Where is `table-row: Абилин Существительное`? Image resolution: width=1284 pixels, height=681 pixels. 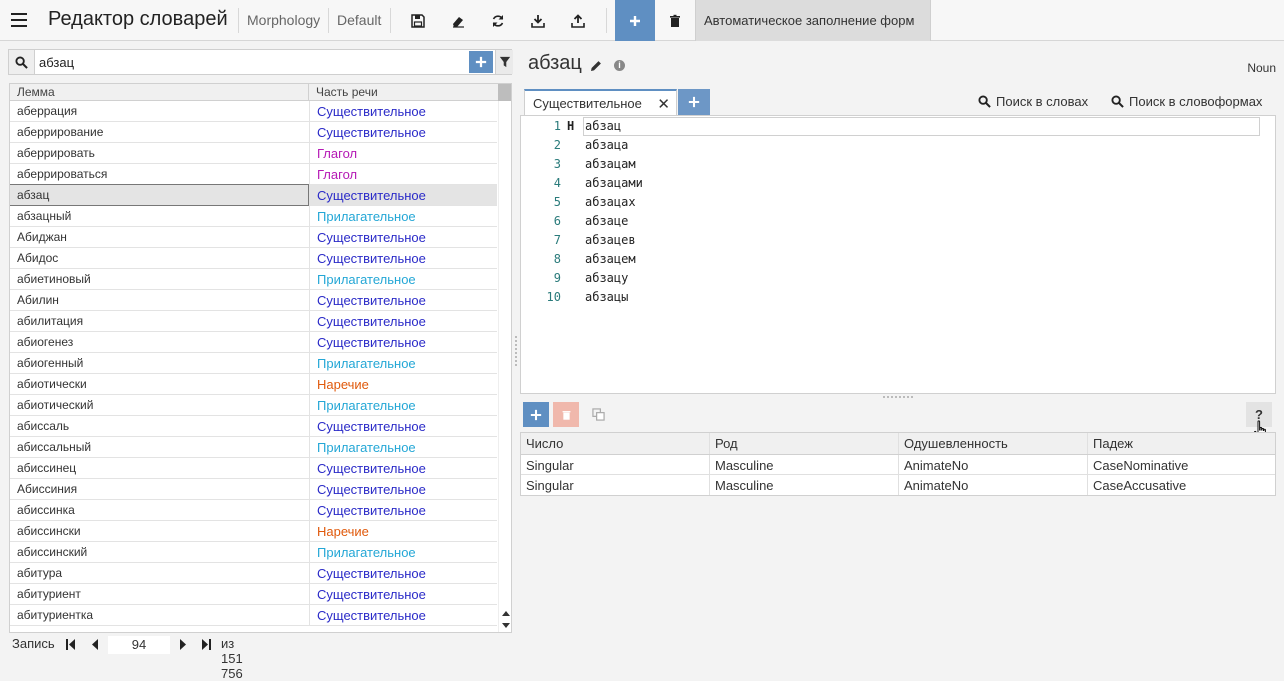 table-row: Абилин Существительное is located at coordinates (253, 300).